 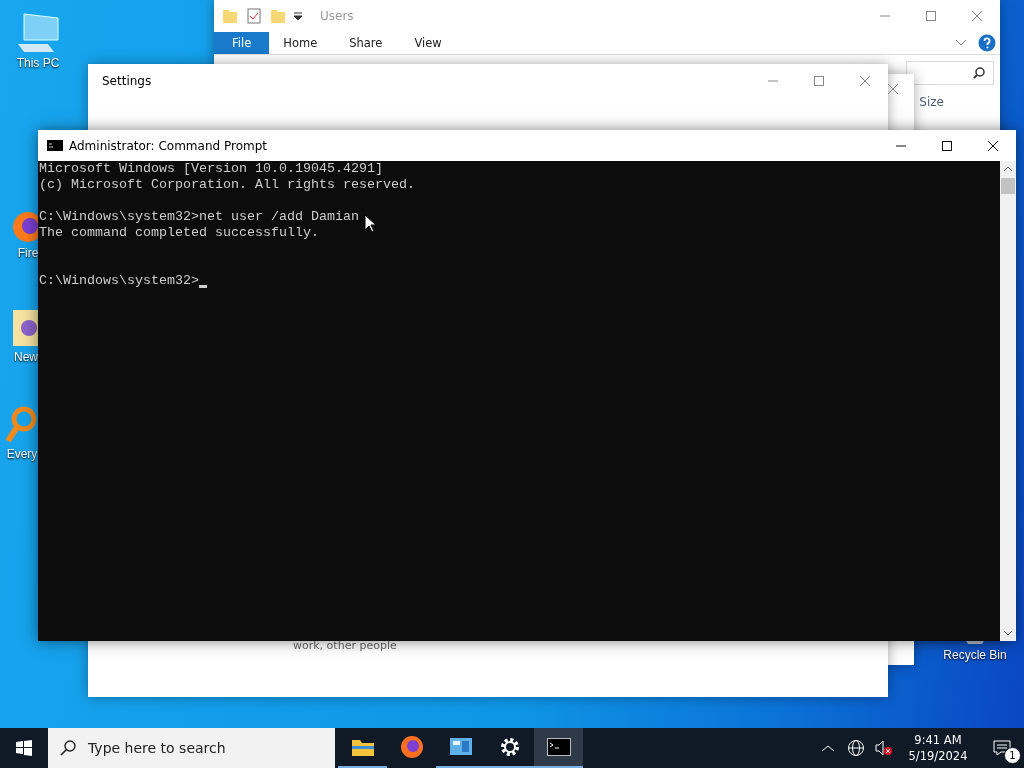 What do you see at coordinates (211, 169) in the screenshot?
I see `console-line: Microsoft Windows [Version 10.0.19045.4291]` at bounding box center [211, 169].